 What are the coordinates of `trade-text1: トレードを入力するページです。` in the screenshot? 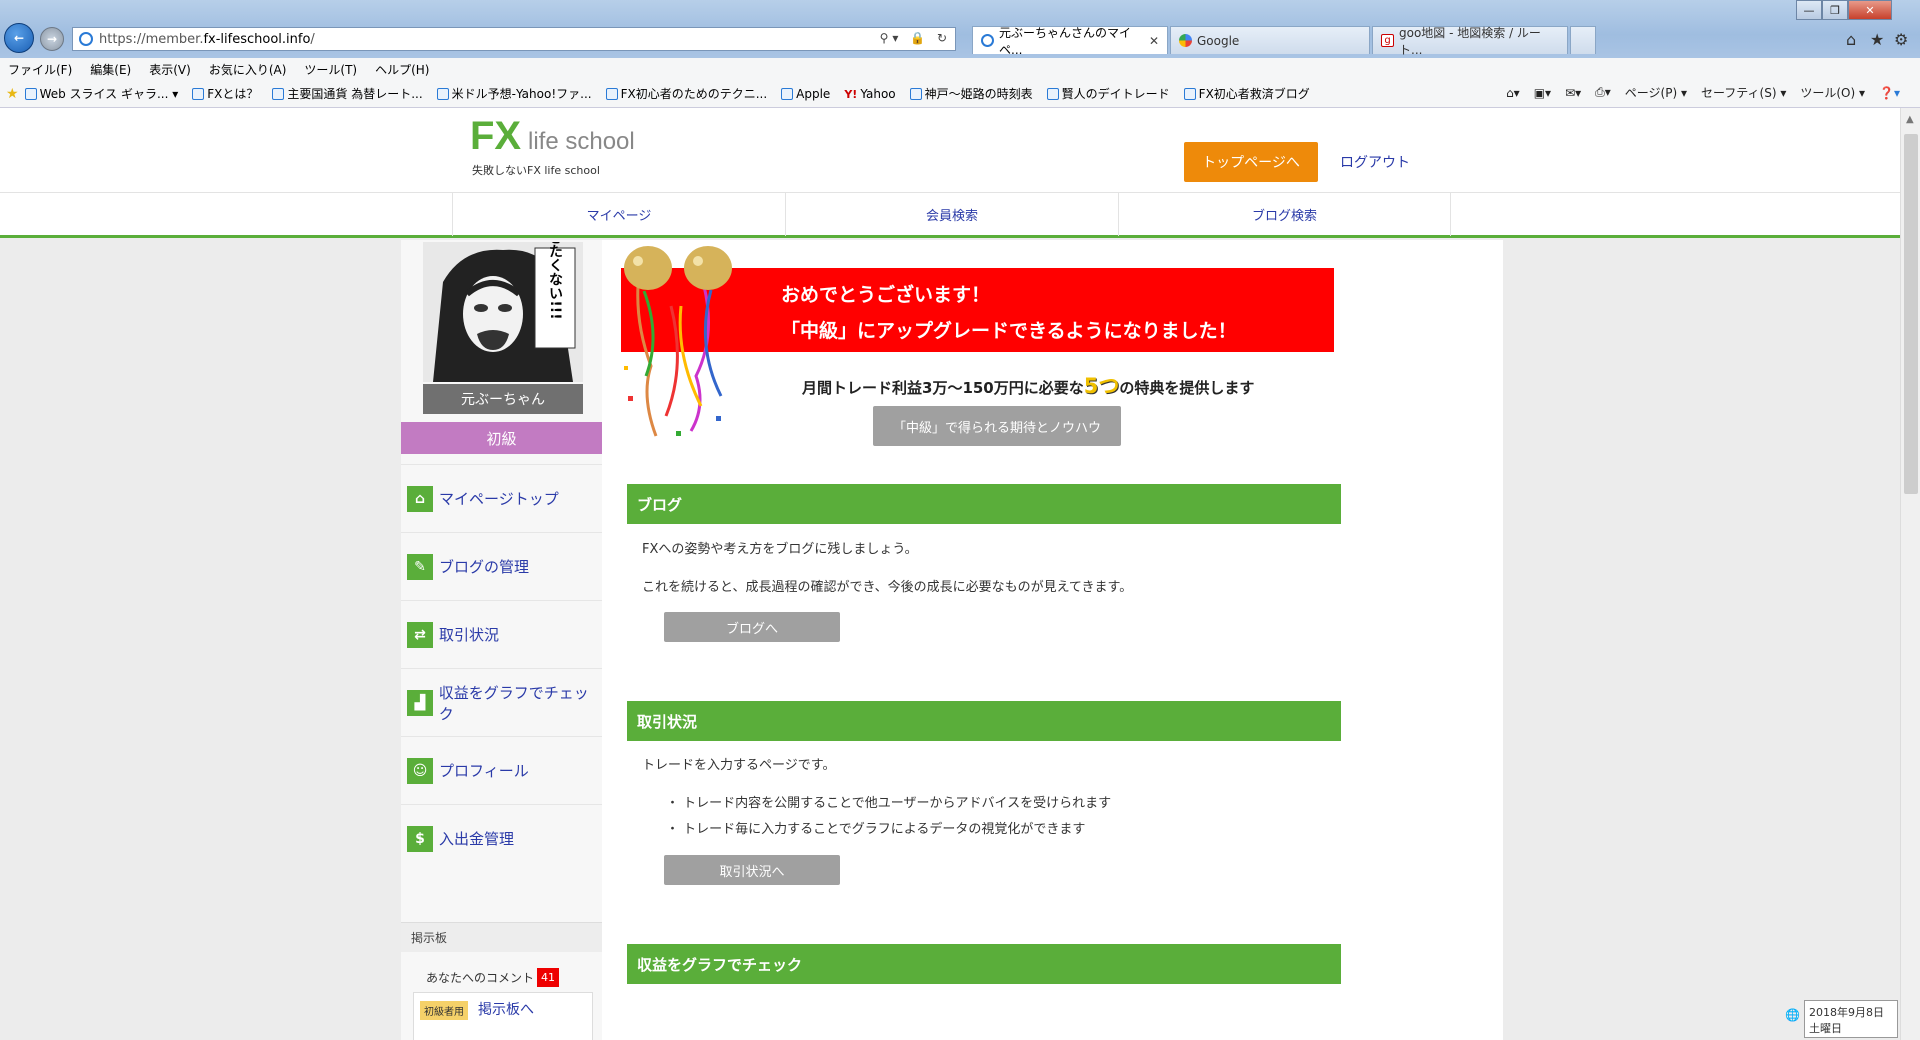 It's located at (739, 765).